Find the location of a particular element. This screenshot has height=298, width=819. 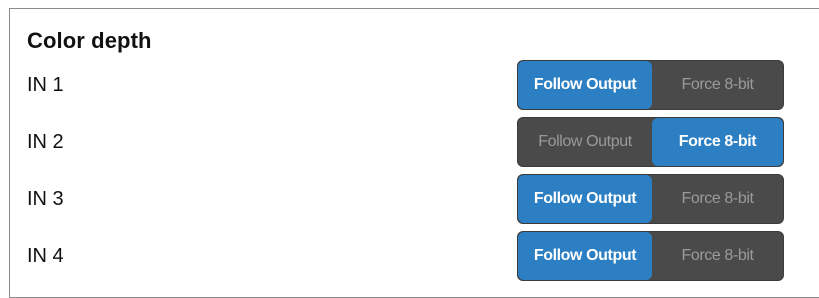

input-label: IN 3 is located at coordinates (45, 199).